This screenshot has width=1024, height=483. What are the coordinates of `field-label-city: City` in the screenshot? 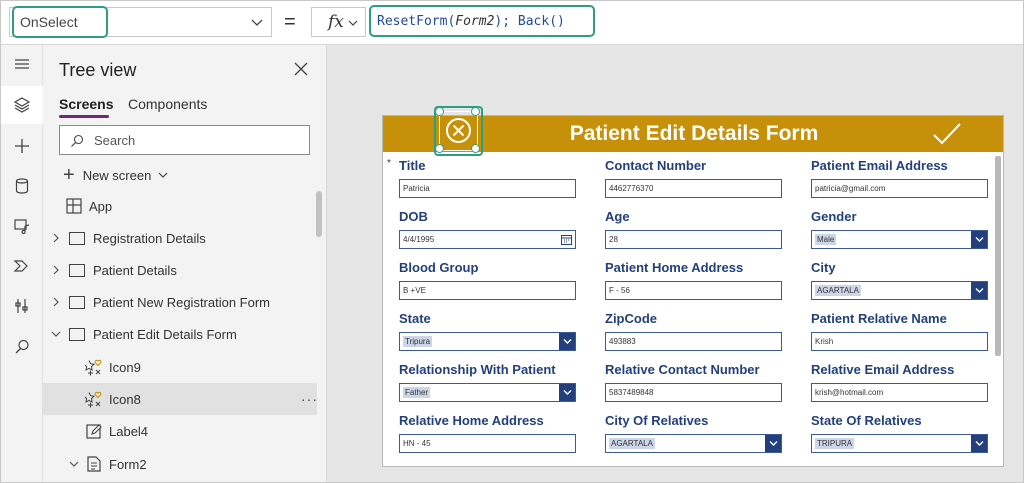 It's located at (823, 267).